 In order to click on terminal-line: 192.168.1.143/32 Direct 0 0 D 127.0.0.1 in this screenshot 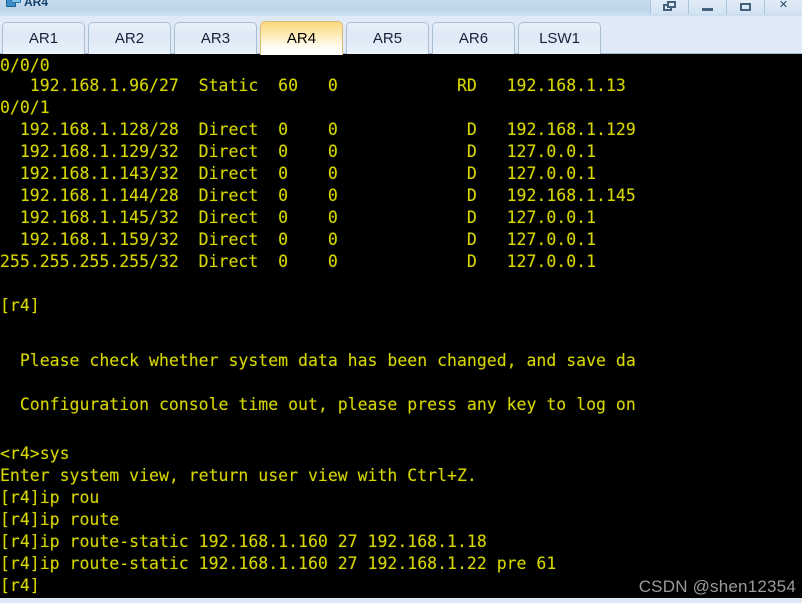, I will do `click(298, 173)`.